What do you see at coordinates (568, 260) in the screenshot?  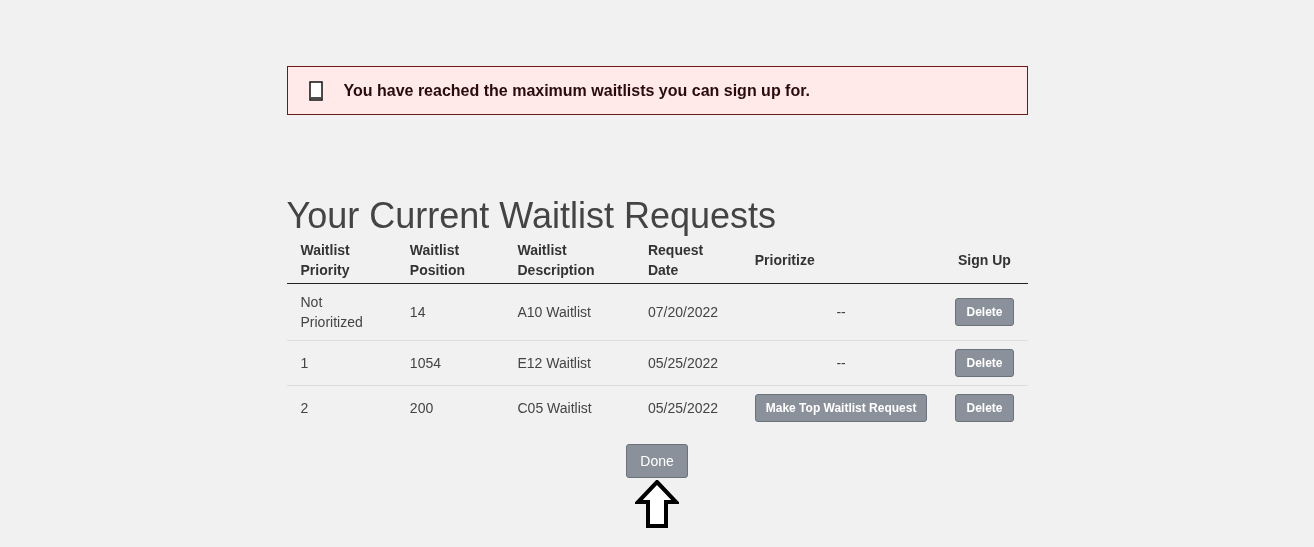 I see `column-header: Waitlist Description` at bounding box center [568, 260].